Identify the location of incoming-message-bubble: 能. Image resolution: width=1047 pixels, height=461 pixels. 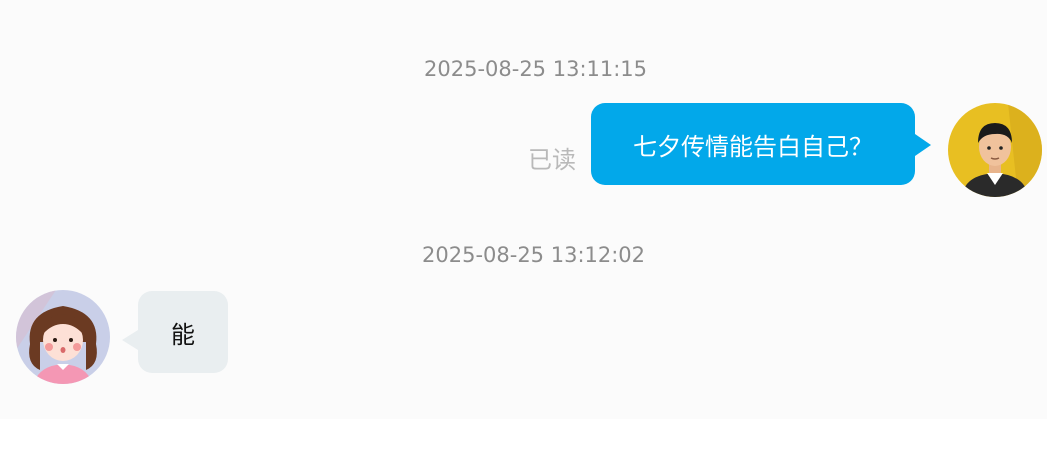
(175, 332).